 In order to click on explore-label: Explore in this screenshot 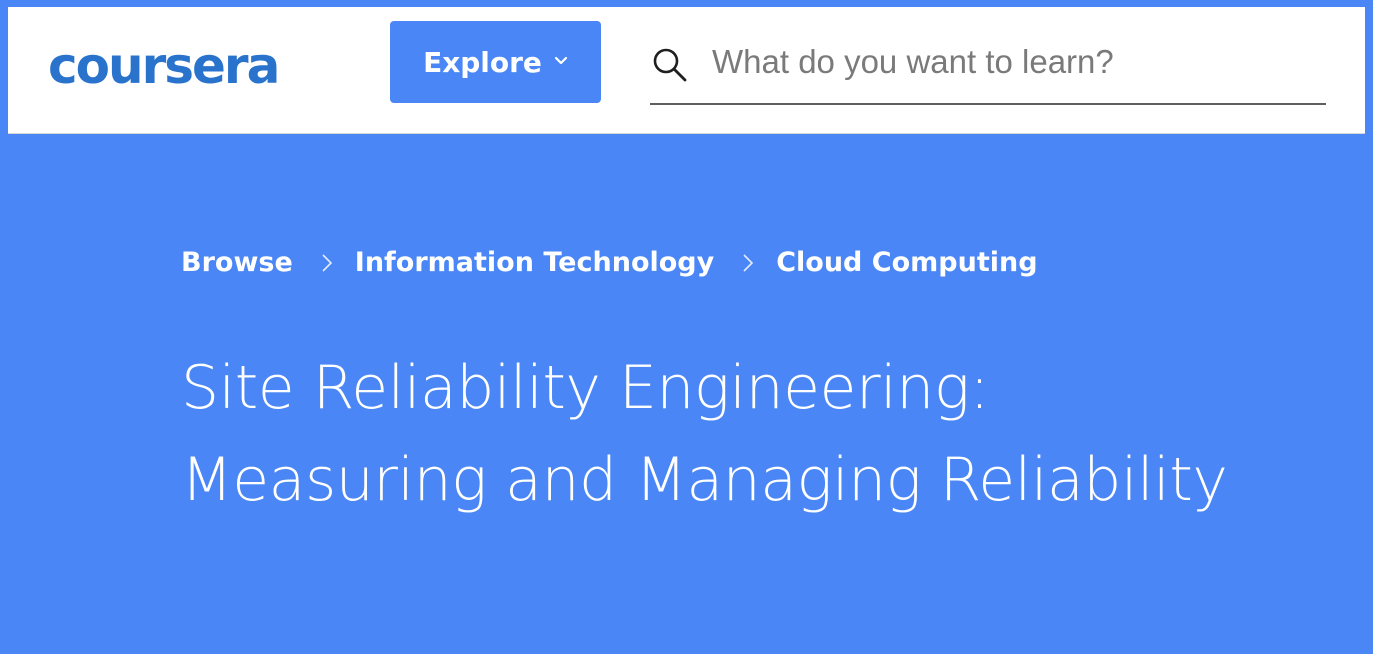, I will do `click(482, 62)`.